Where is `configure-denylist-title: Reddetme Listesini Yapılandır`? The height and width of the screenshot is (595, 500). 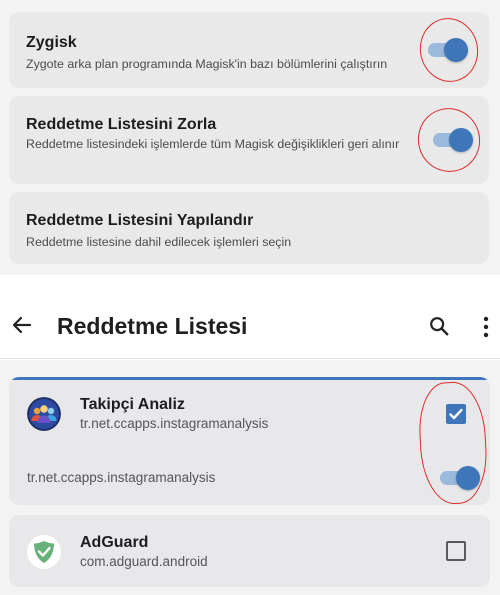
configure-denylist-title: Reddetme Listesini Yapılandır is located at coordinates (140, 220).